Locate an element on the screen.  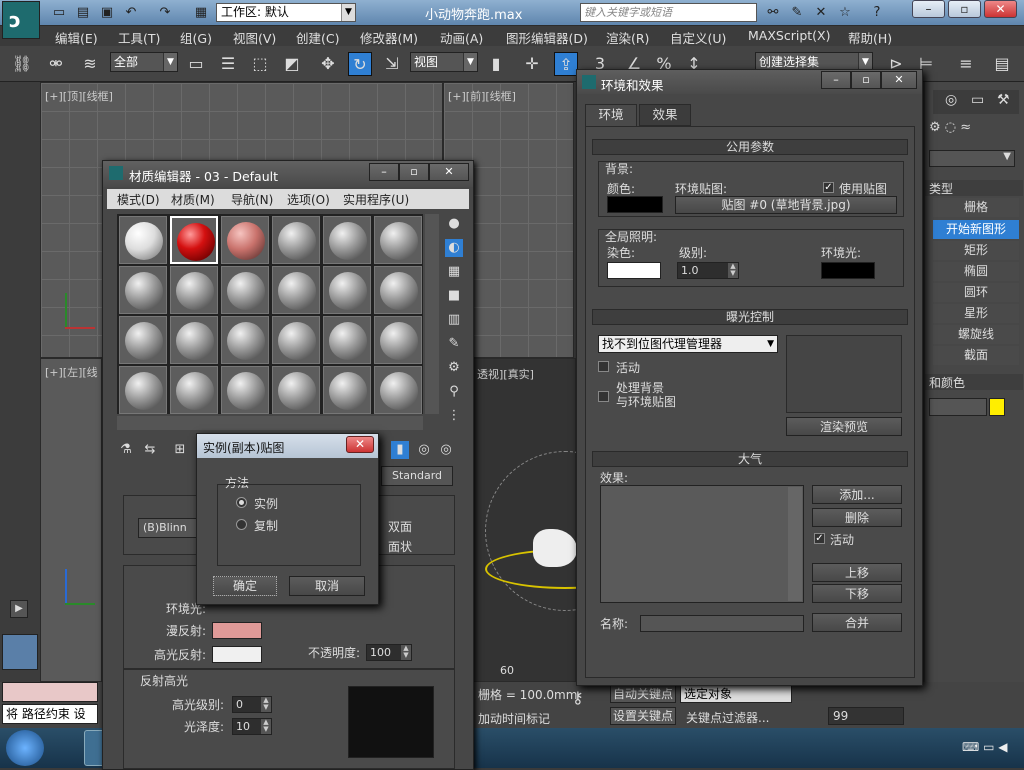
move-icon: ✥ is located at coordinates (328, 64).